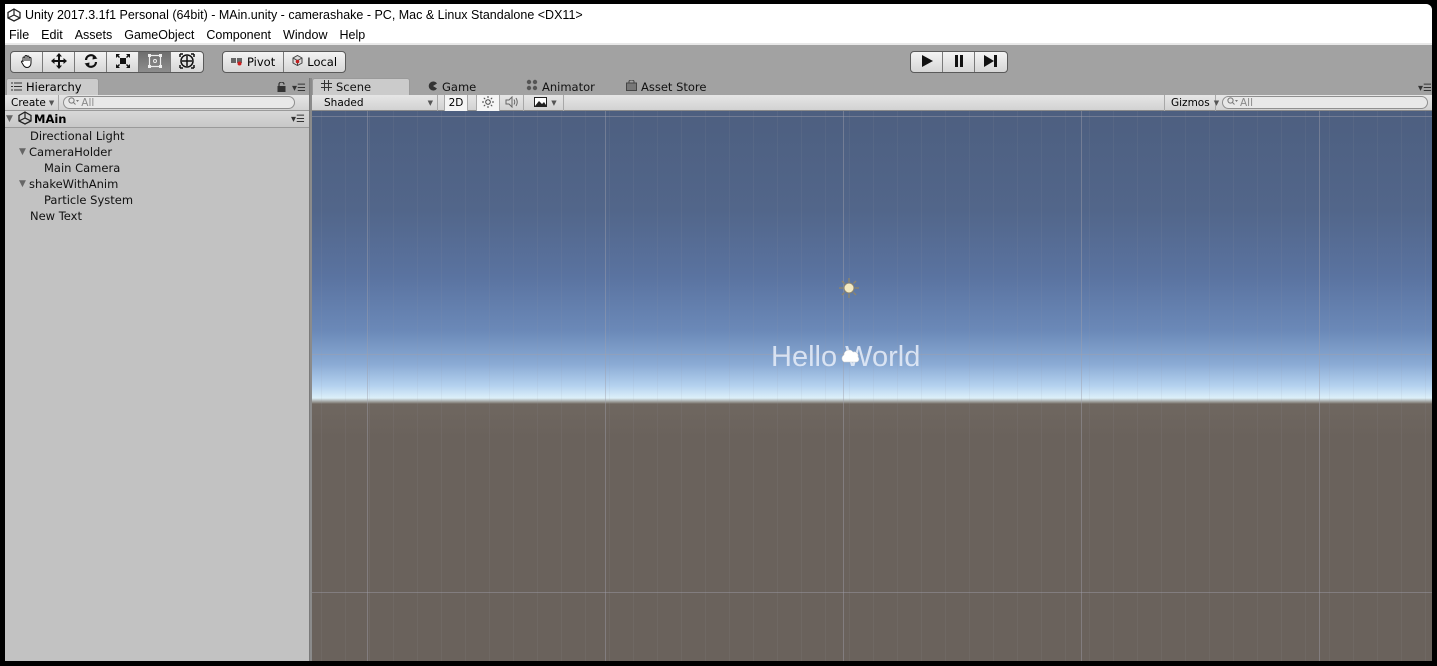  What do you see at coordinates (52, 86) in the screenshot?
I see `tab-hierarchy: Hierarchy` at bounding box center [52, 86].